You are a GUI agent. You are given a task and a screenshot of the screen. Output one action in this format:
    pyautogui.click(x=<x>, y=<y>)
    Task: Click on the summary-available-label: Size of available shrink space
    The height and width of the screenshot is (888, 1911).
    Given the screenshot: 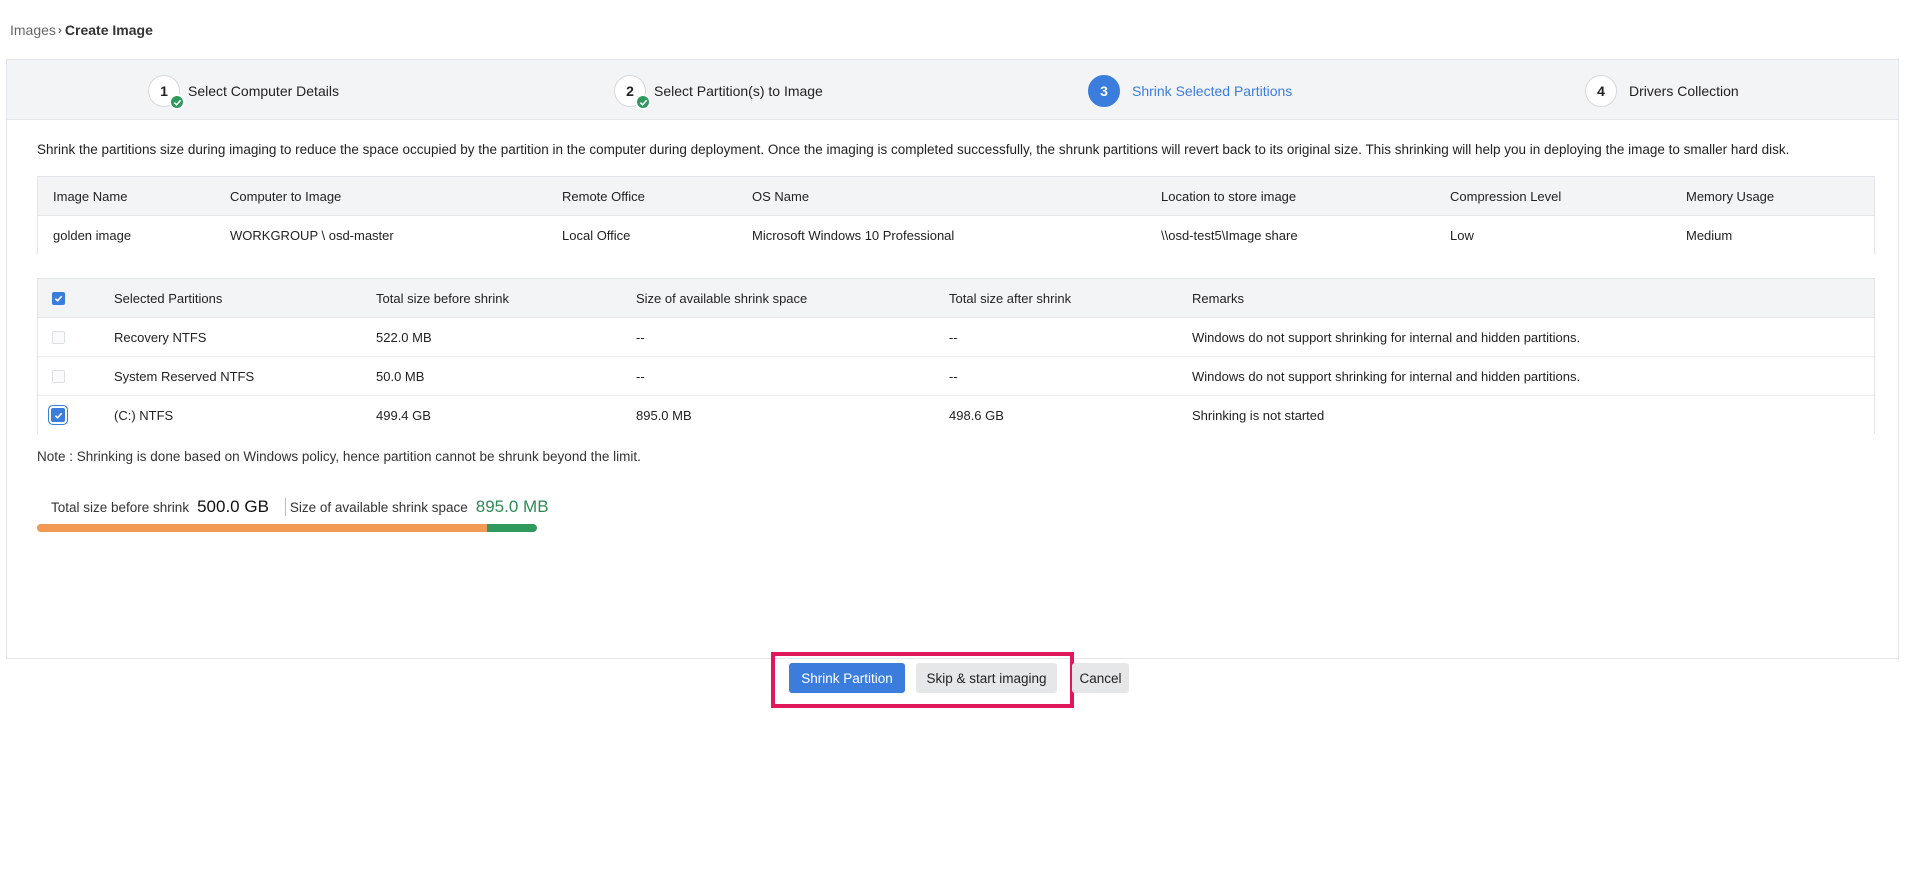 What is the action you would take?
    pyautogui.click(x=378, y=507)
    